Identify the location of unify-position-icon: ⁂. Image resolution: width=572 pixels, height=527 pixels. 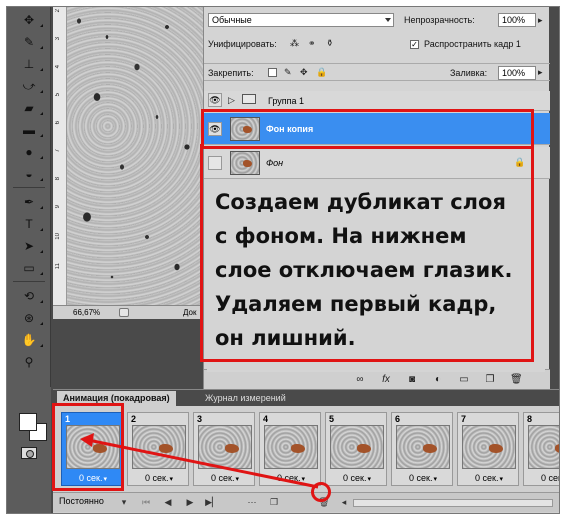
(294, 43).